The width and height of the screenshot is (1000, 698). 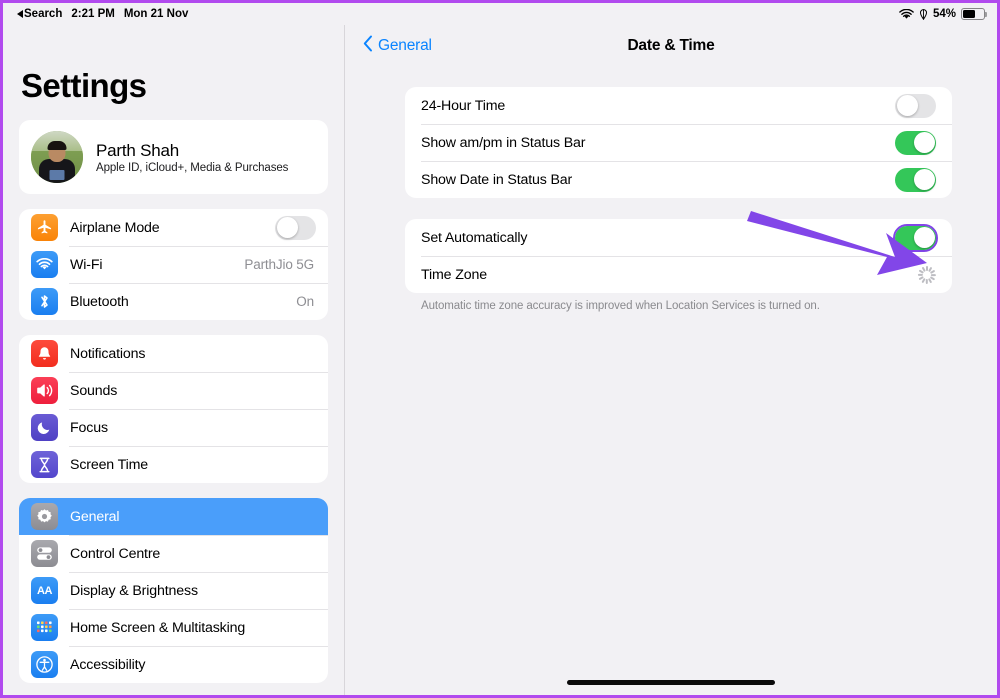 I want to click on gear-icon, so click(x=44, y=516).